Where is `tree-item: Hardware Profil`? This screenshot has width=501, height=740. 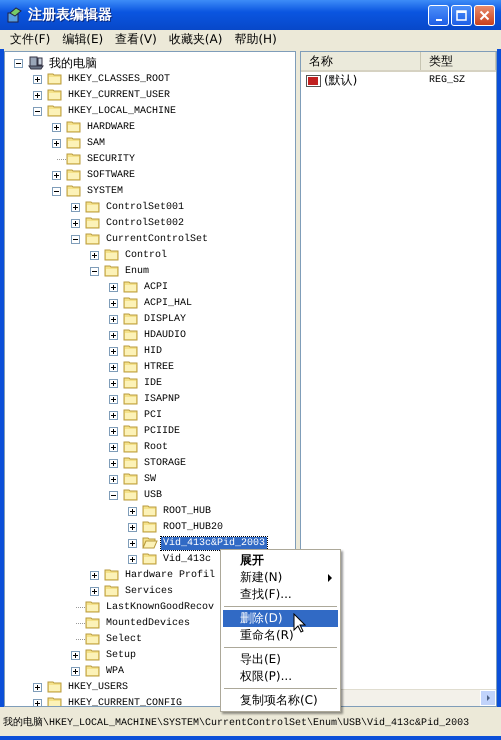
tree-item: Hardware Profil is located at coordinates (170, 575).